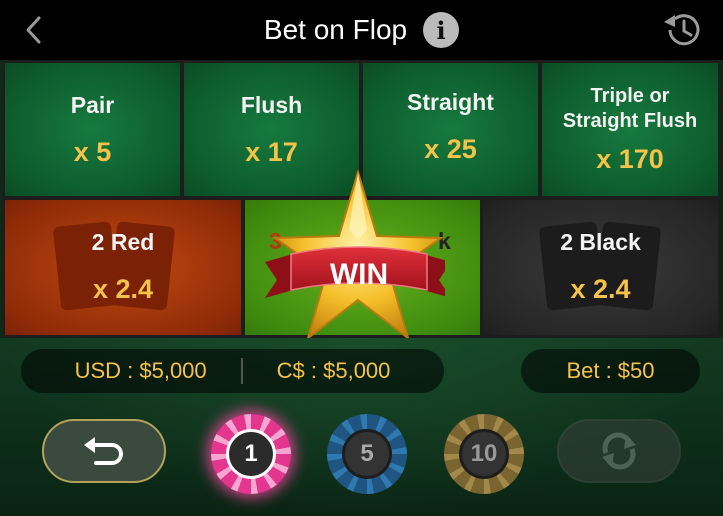 The image size is (723, 516). I want to click on bet-cell-triple-or-straight-flush: Triple or Straight Flush x 170, so click(630, 129).